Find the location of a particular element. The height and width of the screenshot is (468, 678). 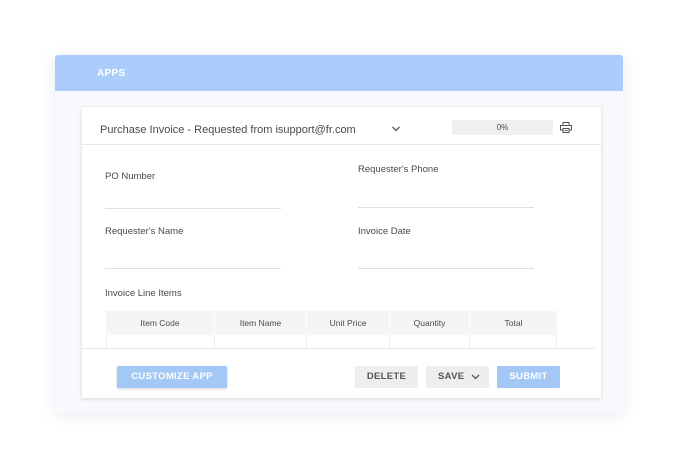

requester-name-input is located at coordinates (193, 268).